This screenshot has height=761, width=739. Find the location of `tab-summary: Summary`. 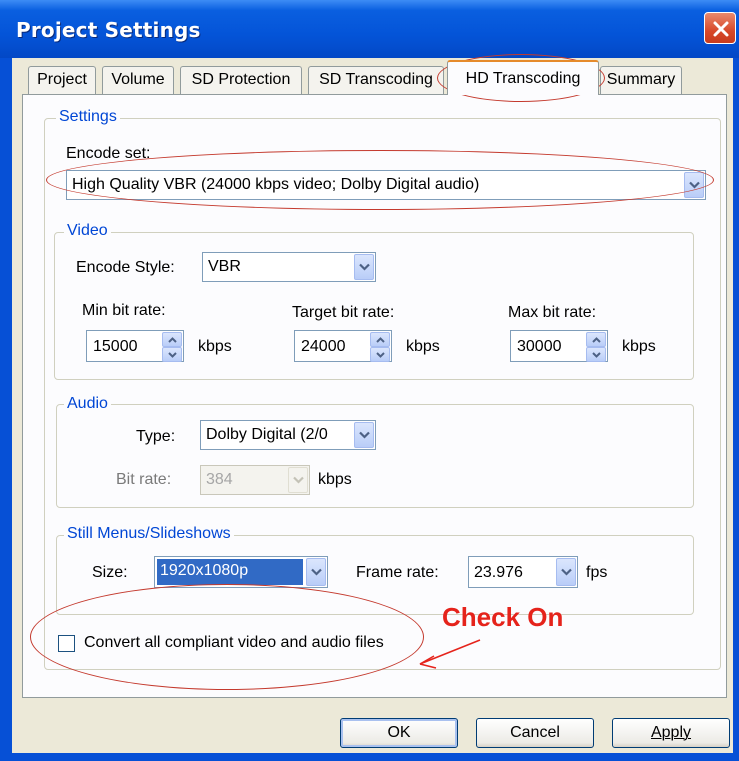

tab-summary: Summary is located at coordinates (641, 80).